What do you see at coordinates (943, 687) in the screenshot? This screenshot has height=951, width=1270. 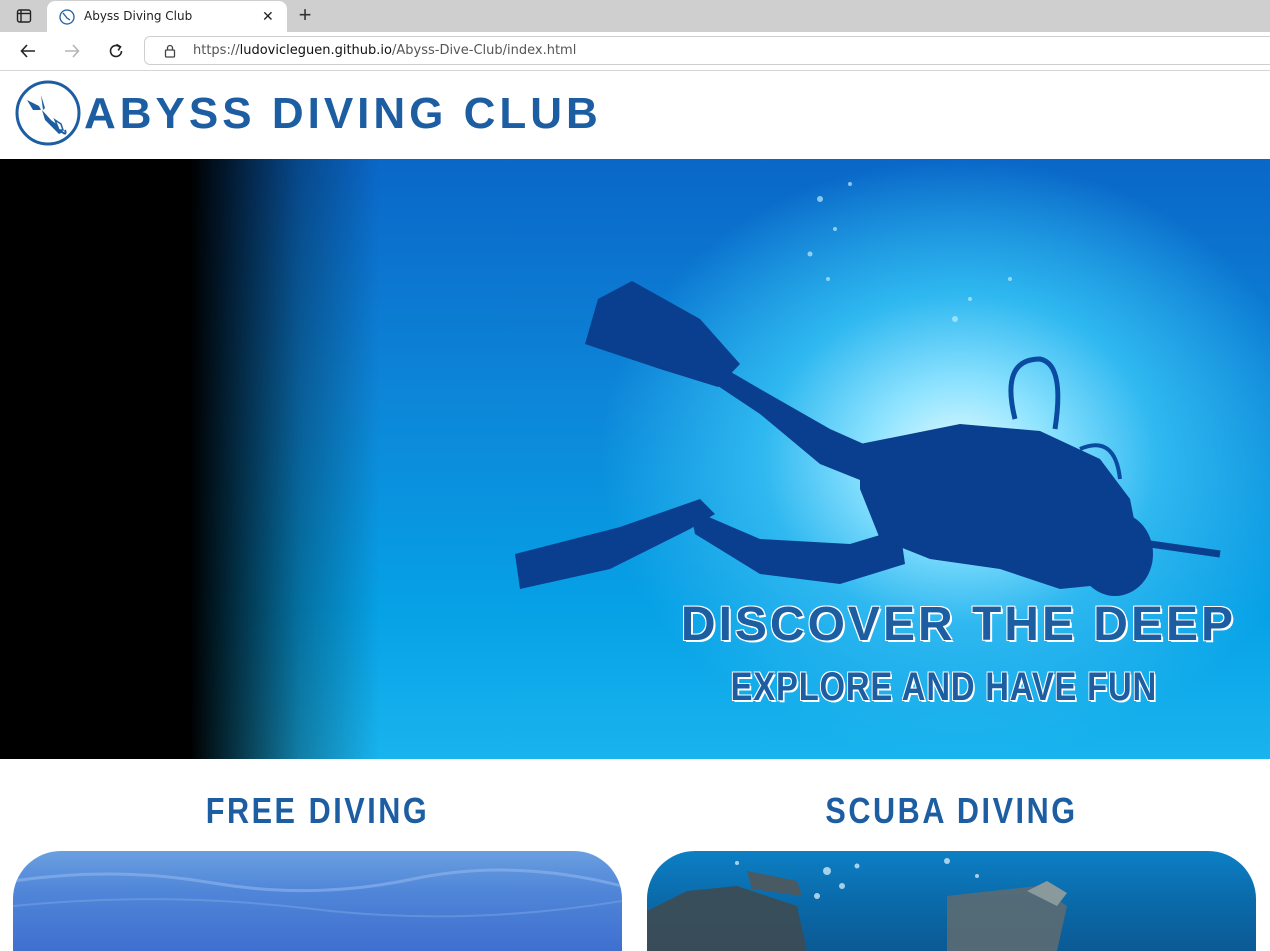 I see `hero-subtitle: EXPLORE AND HAVE FUN` at bounding box center [943, 687].